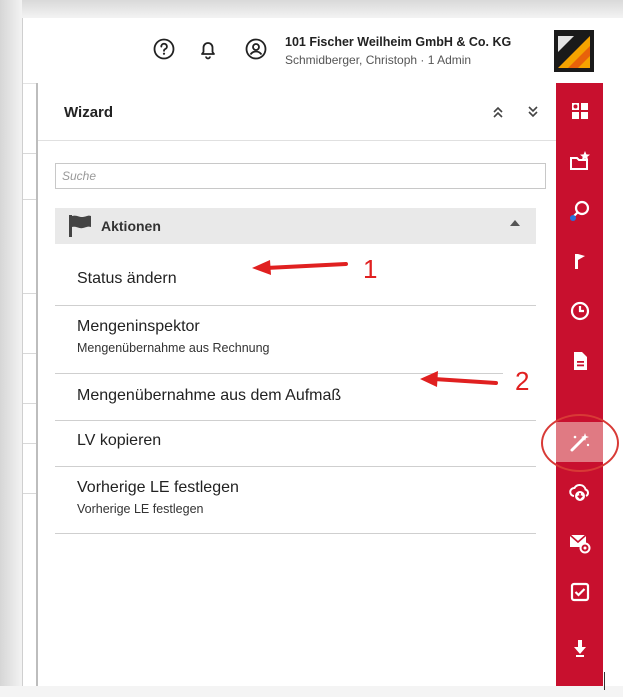 Image resolution: width=623 pixels, height=697 pixels. I want to click on panel-title: Wizard, so click(89, 112).